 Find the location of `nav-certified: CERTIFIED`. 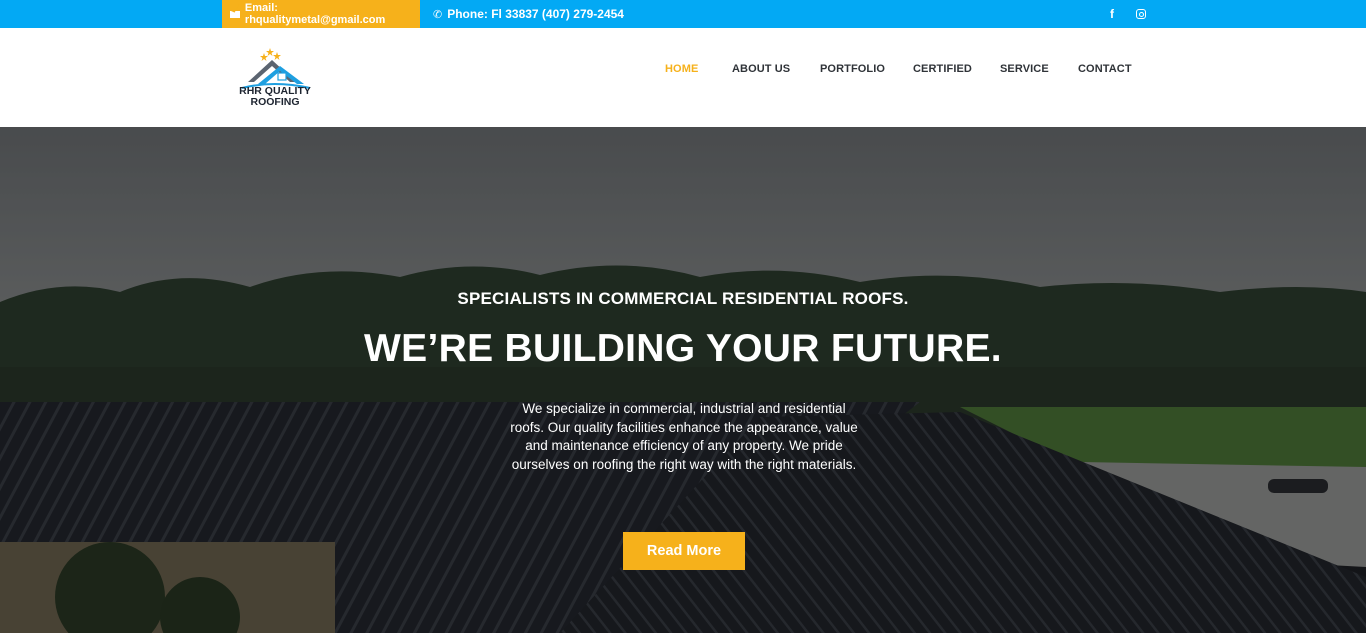

nav-certified: CERTIFIED is located at coordinates (942, 69).